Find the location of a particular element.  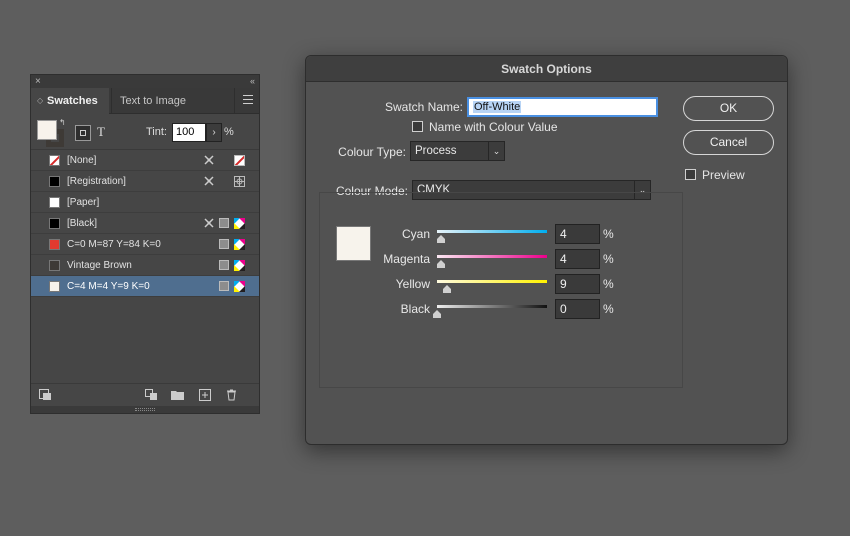

panel-header-bar: × ‹‹ is located at coordinates (145, 81).